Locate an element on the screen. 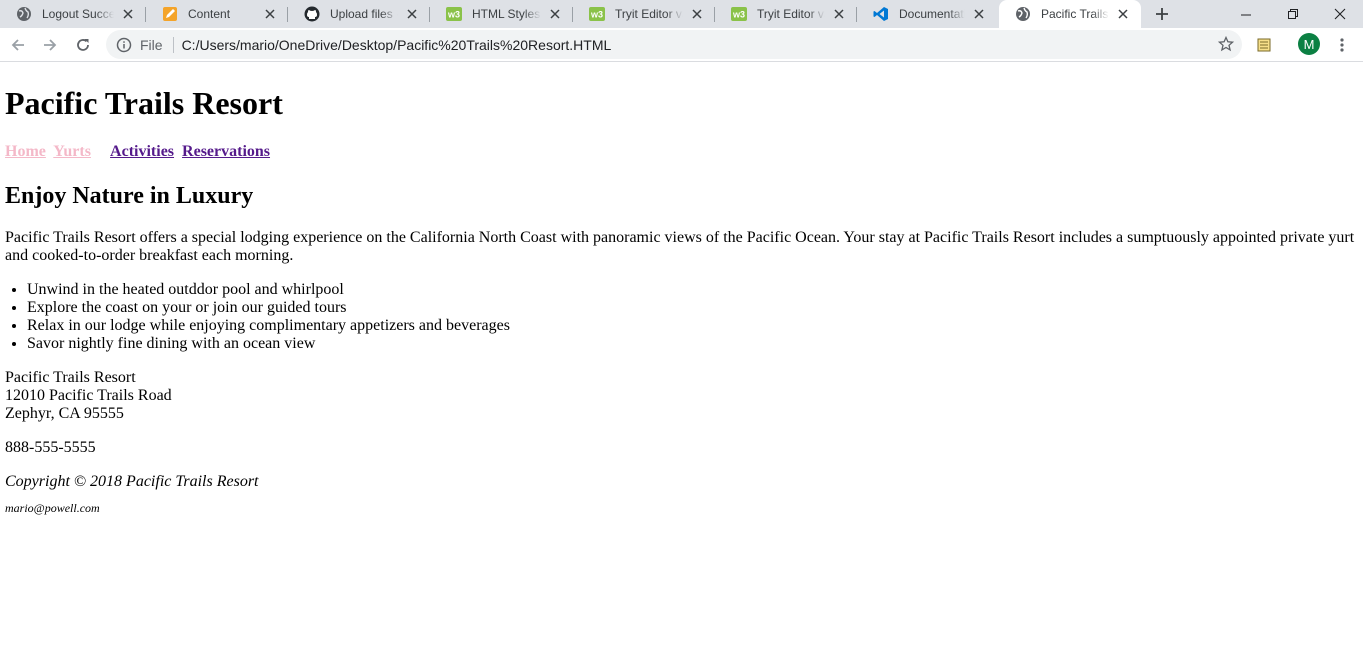 The height and width of the screenshot is (664, 1363). tab-documentation: Documentation is located at coordinates (927, 14).